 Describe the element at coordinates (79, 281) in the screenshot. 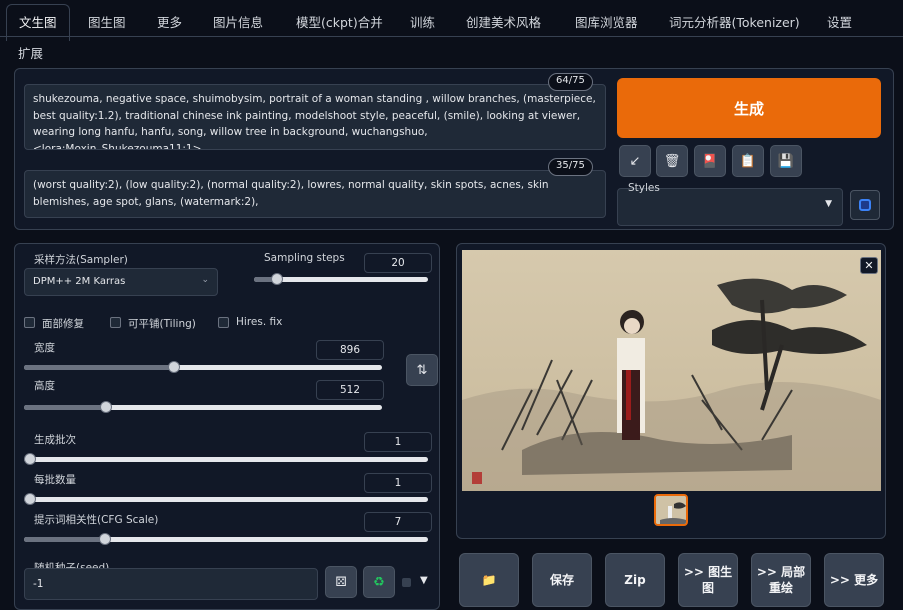

I see `sampler-value: DPM++ 2M Karras` at that location.